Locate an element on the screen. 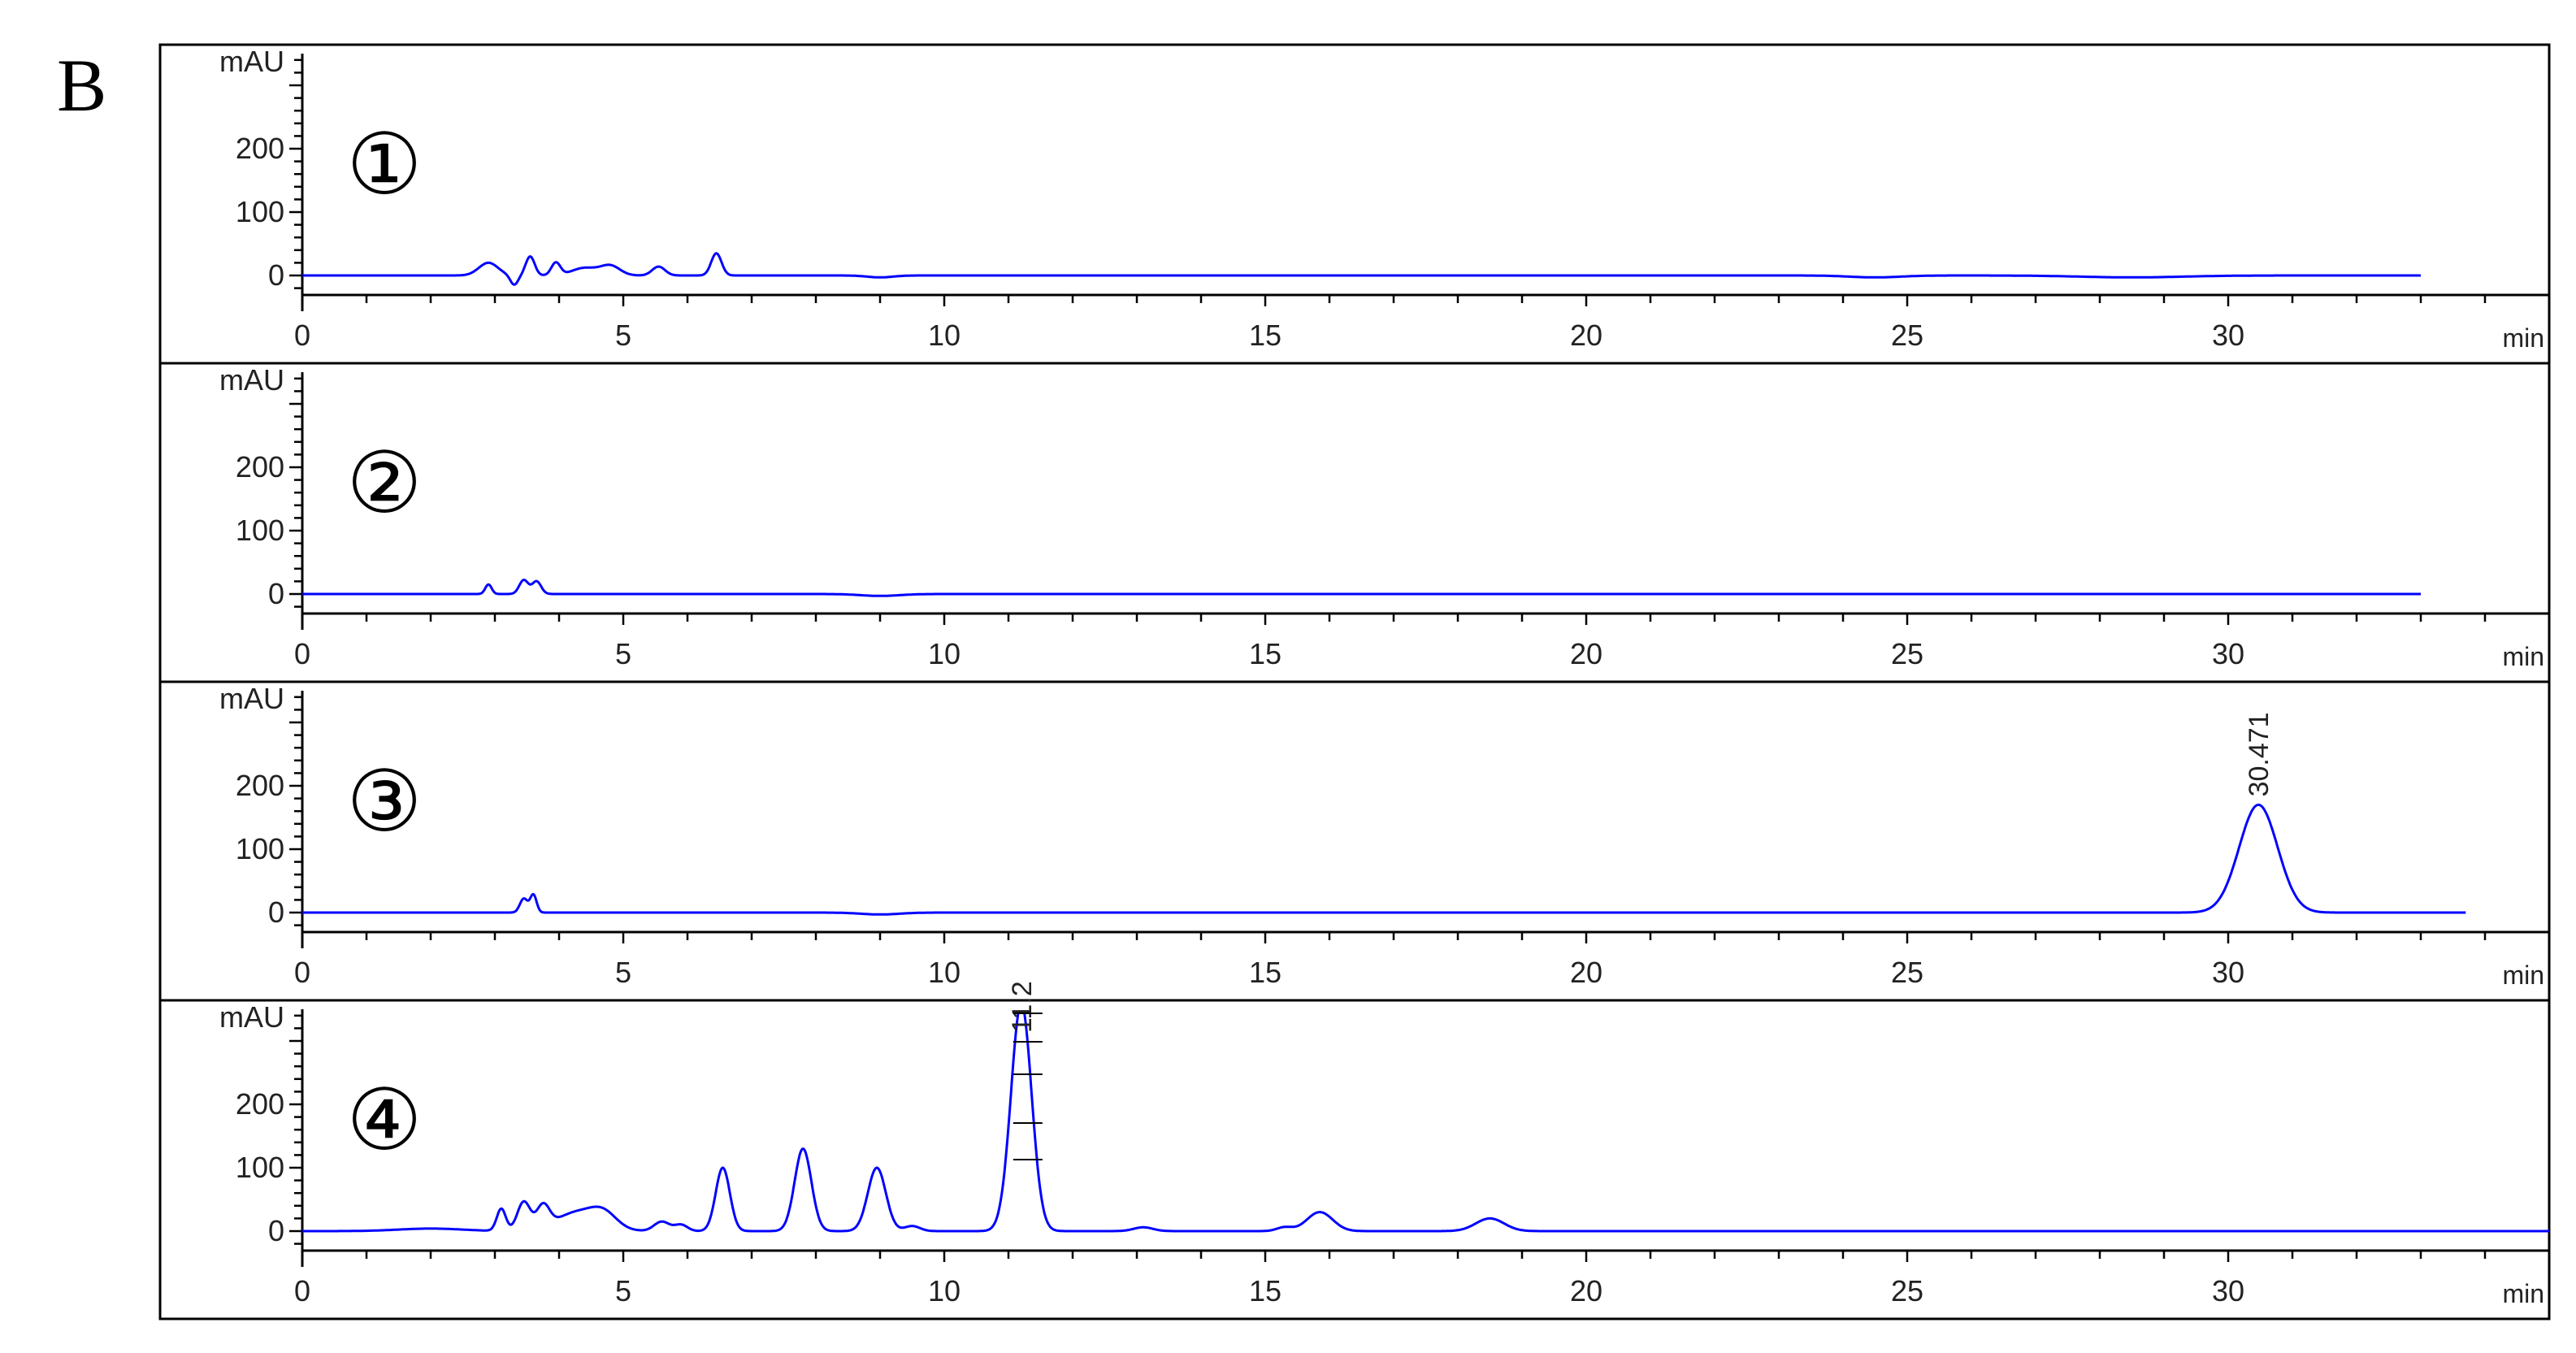  peak-retention-time-label: 30.471 is located at coordinates (2259, 754).